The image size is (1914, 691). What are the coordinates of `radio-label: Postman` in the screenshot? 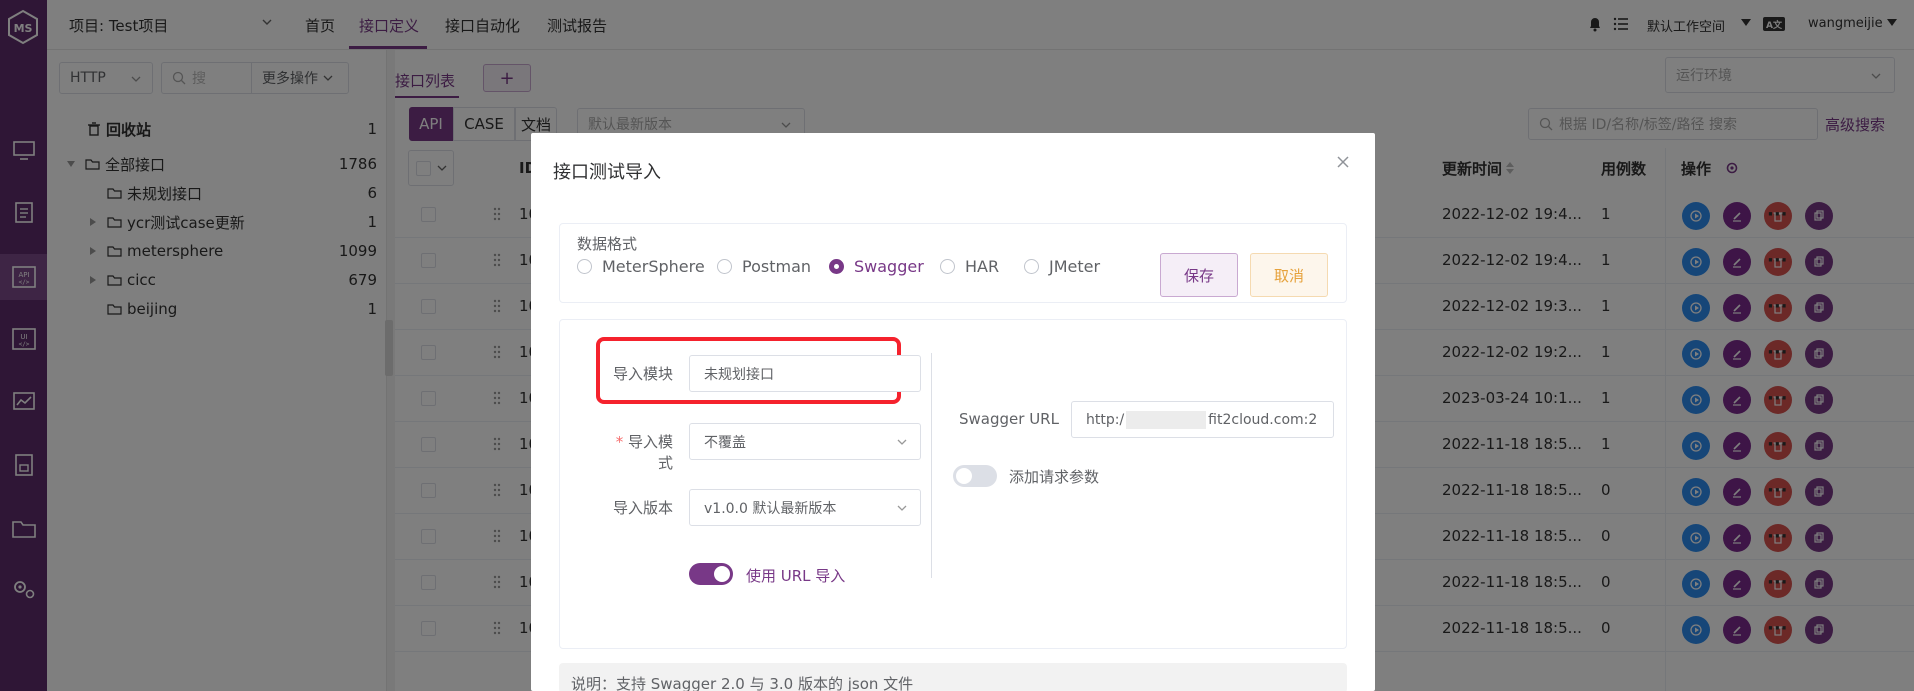 It's located at (777, 266).